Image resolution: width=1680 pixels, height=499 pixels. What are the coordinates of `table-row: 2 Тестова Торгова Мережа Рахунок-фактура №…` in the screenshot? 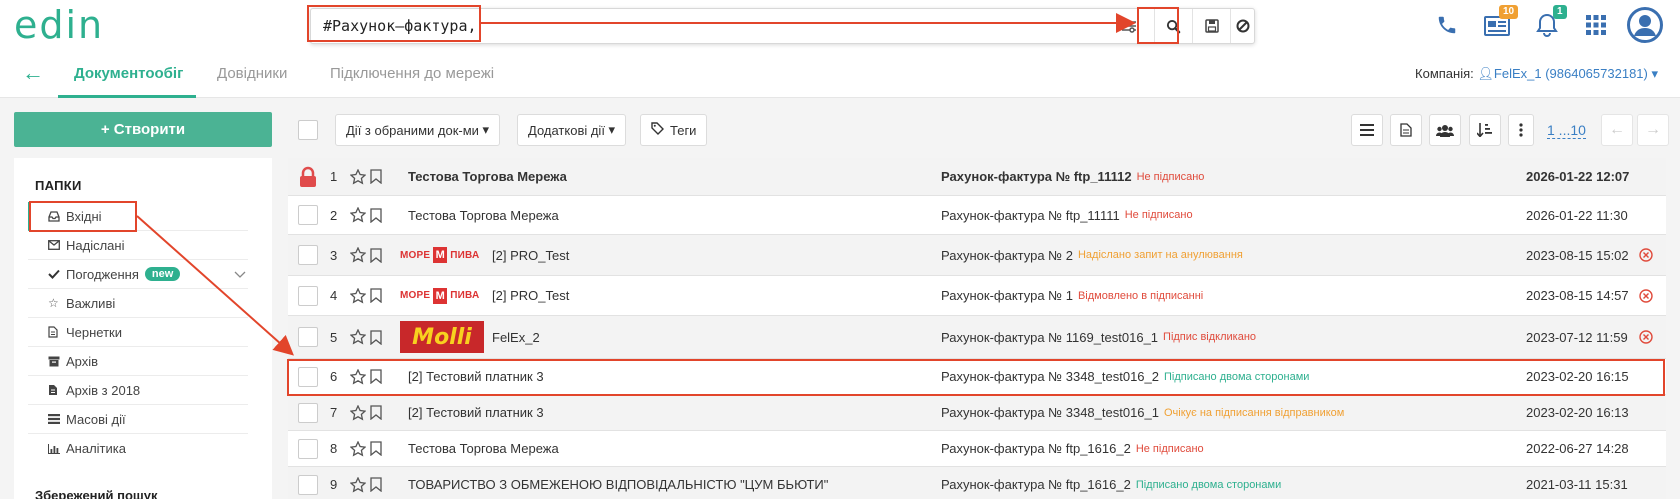 It's located at (977, 215).